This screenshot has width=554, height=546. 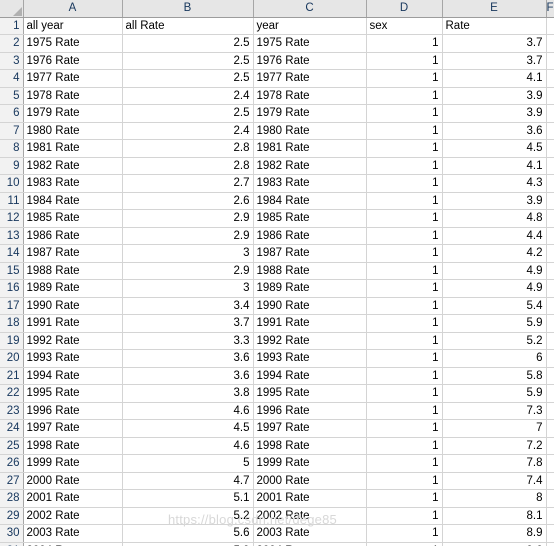 What do you see at coordinates (12, 271) in the screenshot?
I see `row-header: 15` at bounding box center [12, 271].